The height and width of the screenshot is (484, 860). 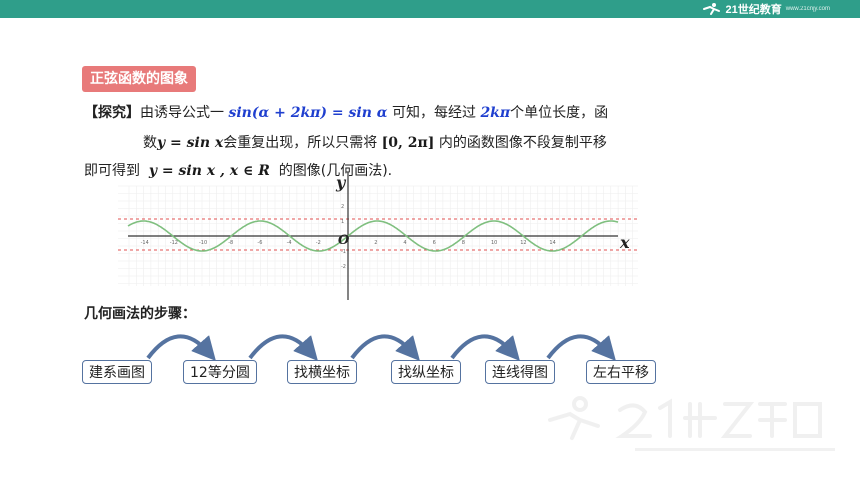 What do you see at coordinates (140, 314) in the screenshot?
I see `steps-title: 几何画法的步骤：` at bounding box center [140, 314].